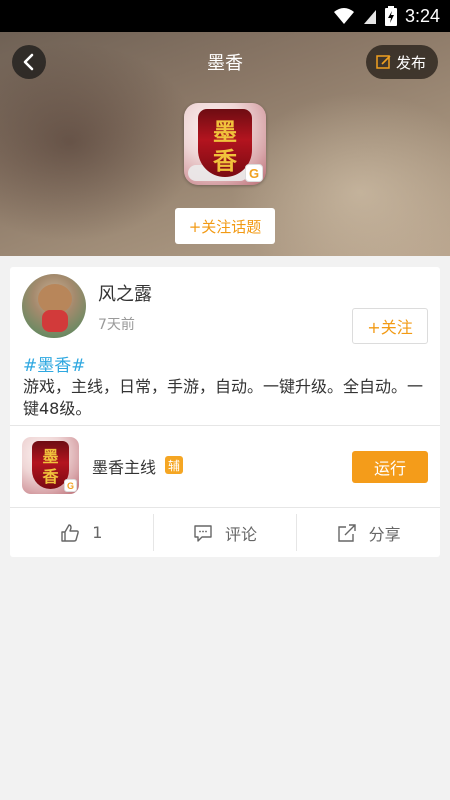  Describe the element at coordinates (116, 325) in the screenshot. I see `post-time: 7天前` at that location.